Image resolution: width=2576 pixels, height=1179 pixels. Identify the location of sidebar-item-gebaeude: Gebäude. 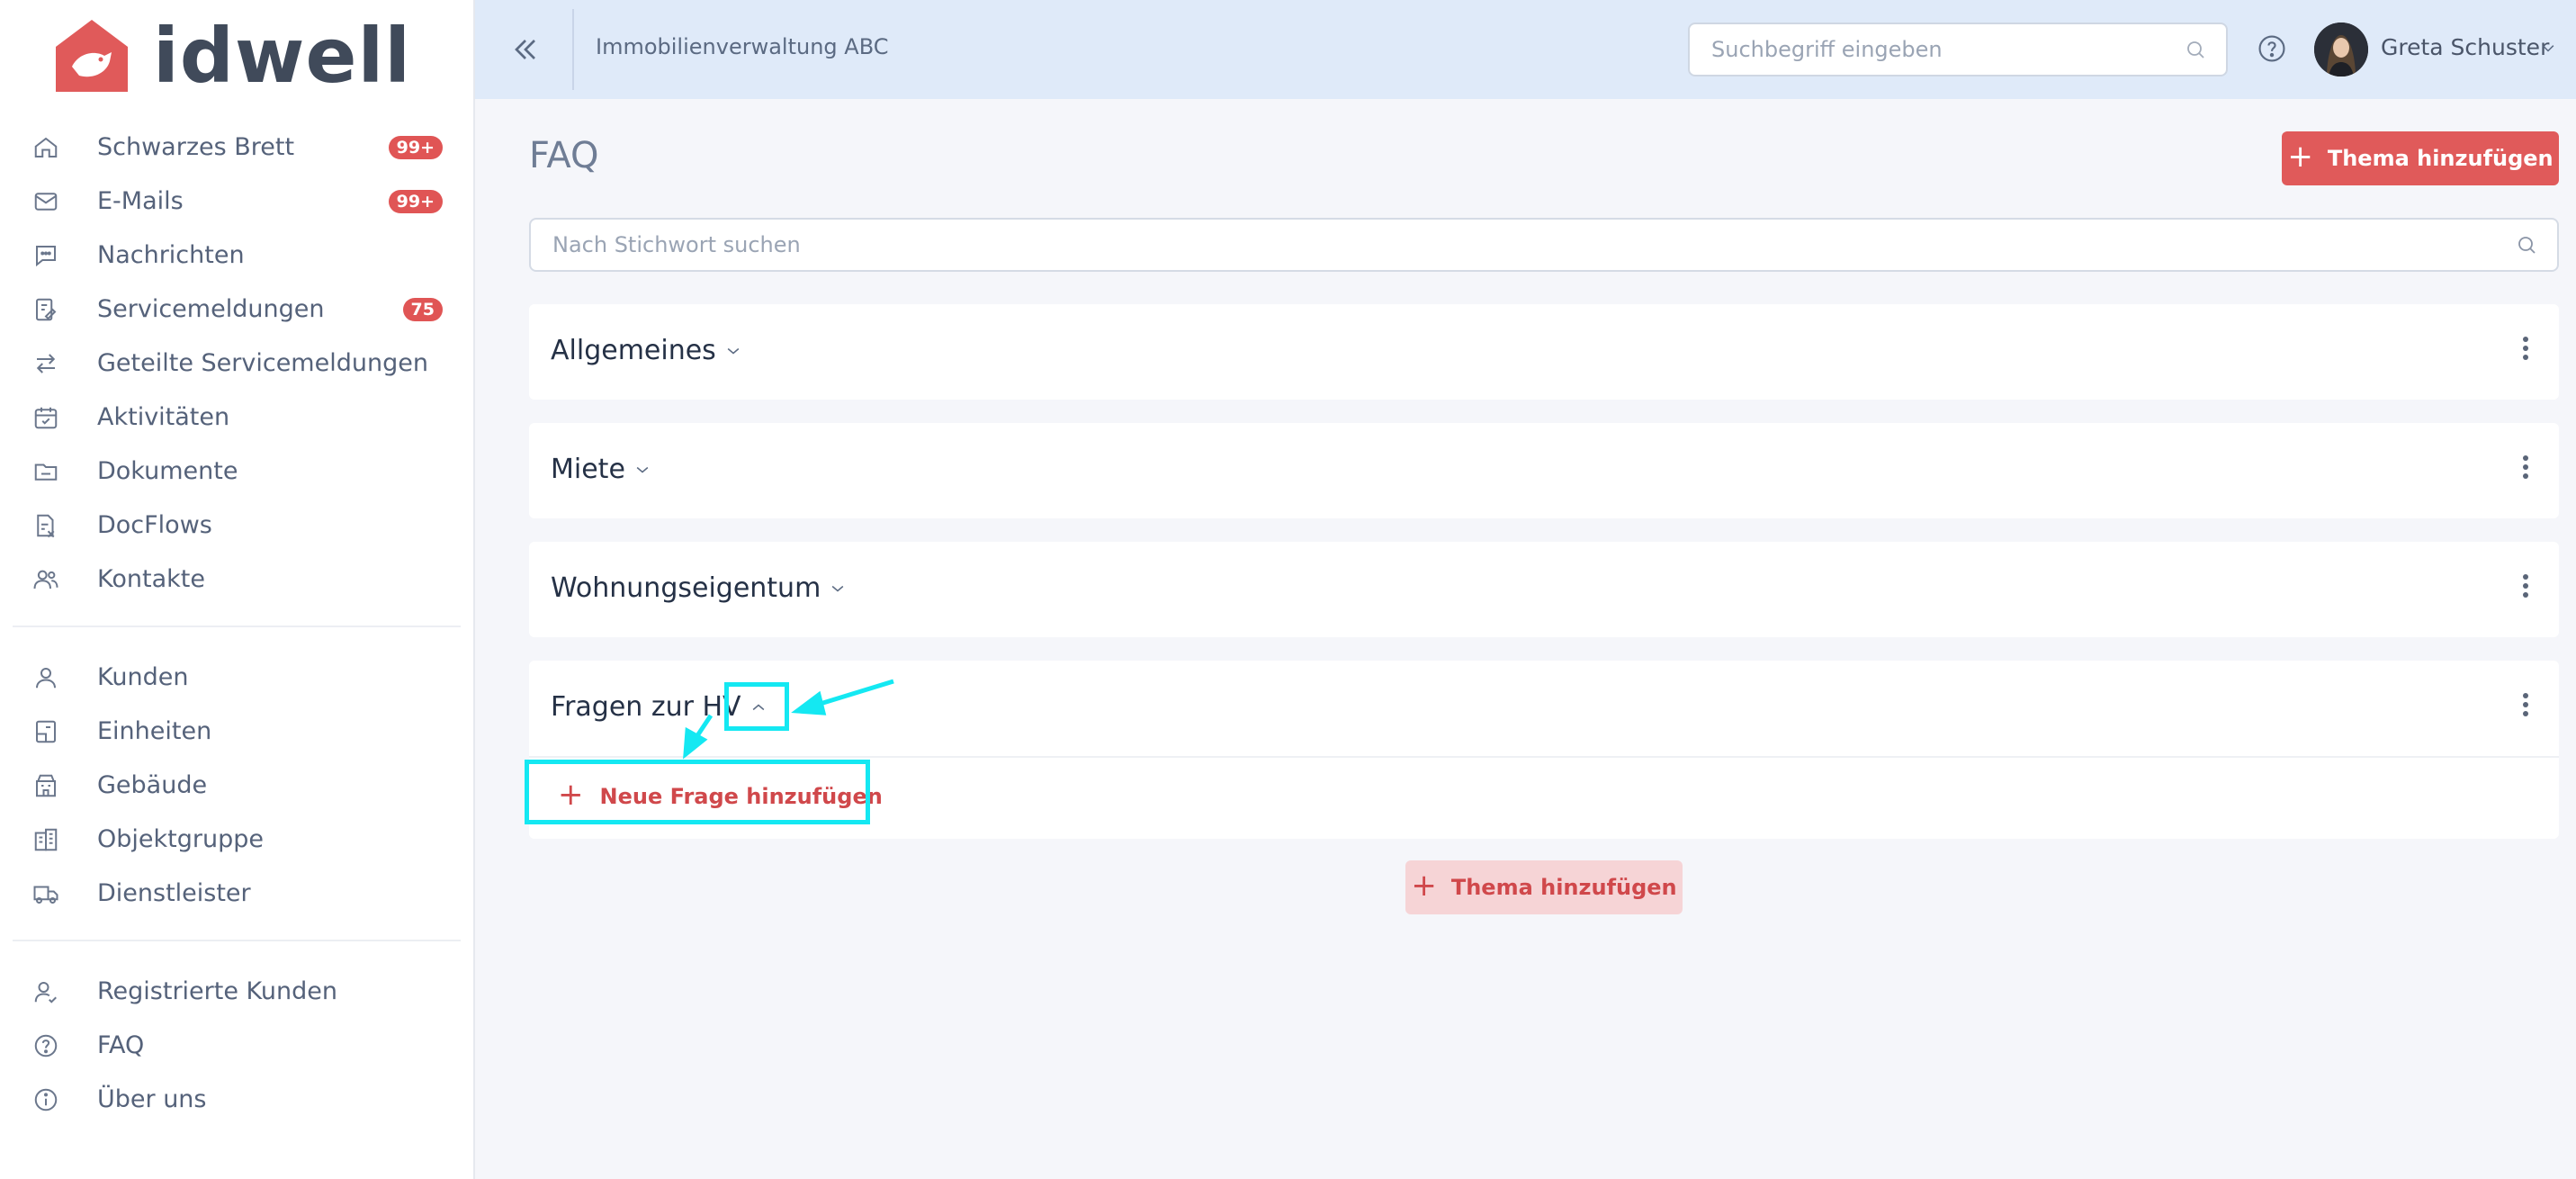
(238, 785).